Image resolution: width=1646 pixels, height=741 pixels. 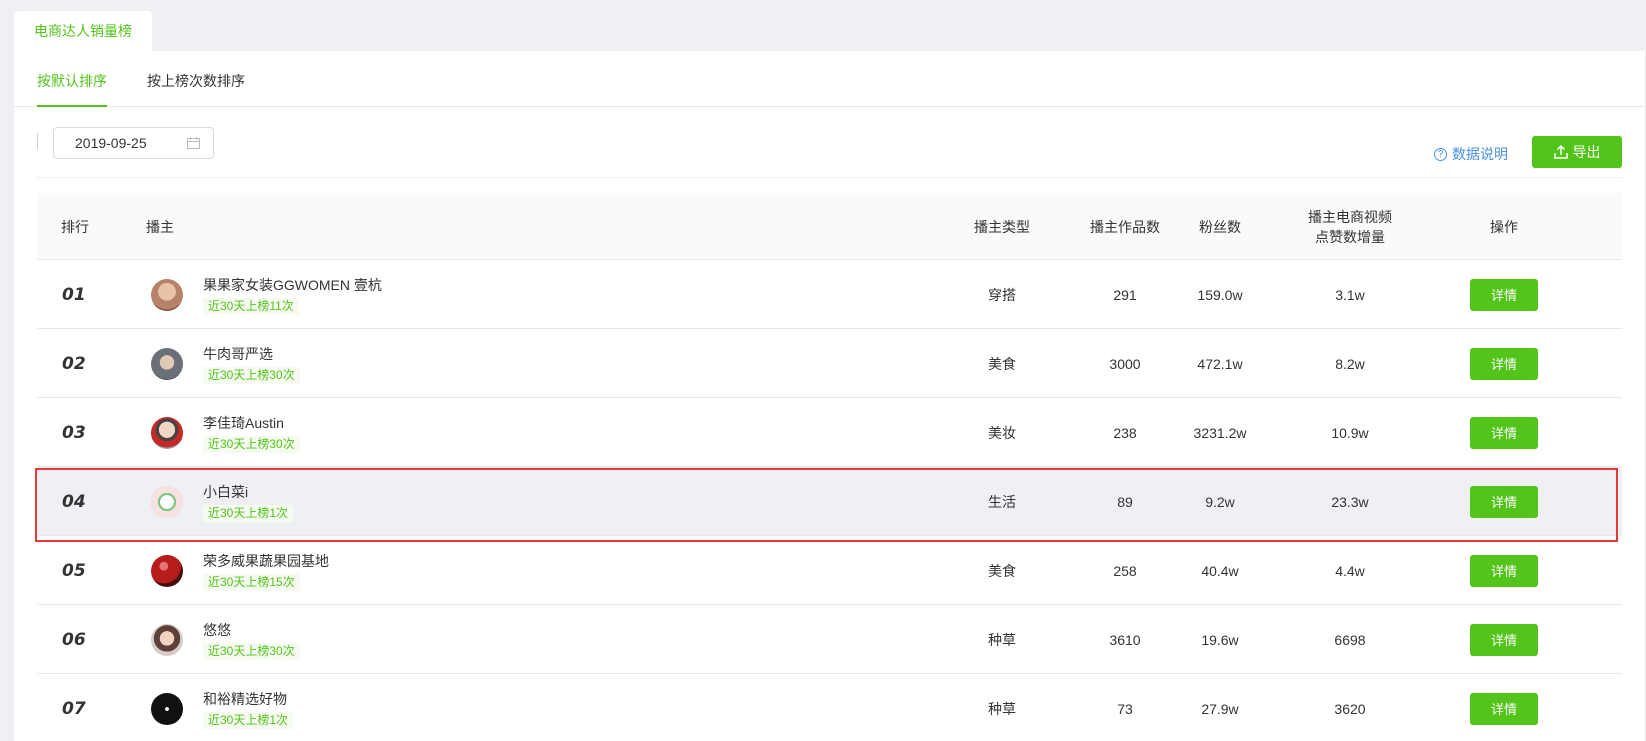 What do you see at coordinates (83, 31) in the screenshot?
I see `tab-ecommerce-sales-ranking: 电商达人销量榜` at bounding box center [83, 31].